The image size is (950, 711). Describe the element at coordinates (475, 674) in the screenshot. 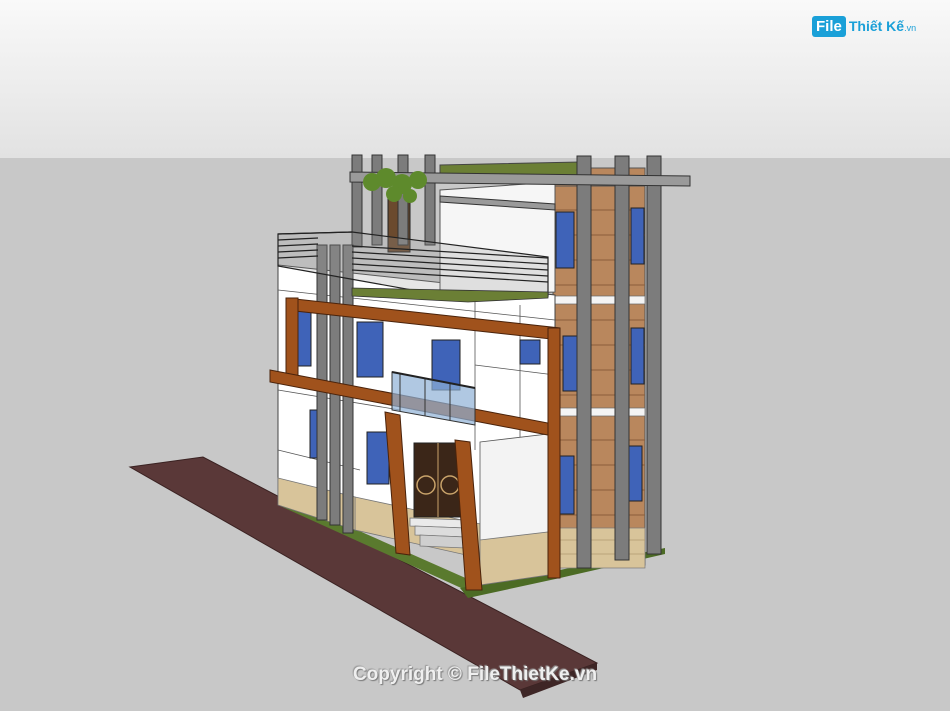

I see `copyright-watermark: Copyright © FileThietKe.vn` at that location.